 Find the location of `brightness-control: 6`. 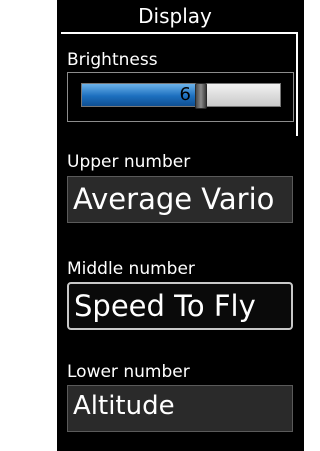

brightness-control: 6 is located at coordinates (180, 97).